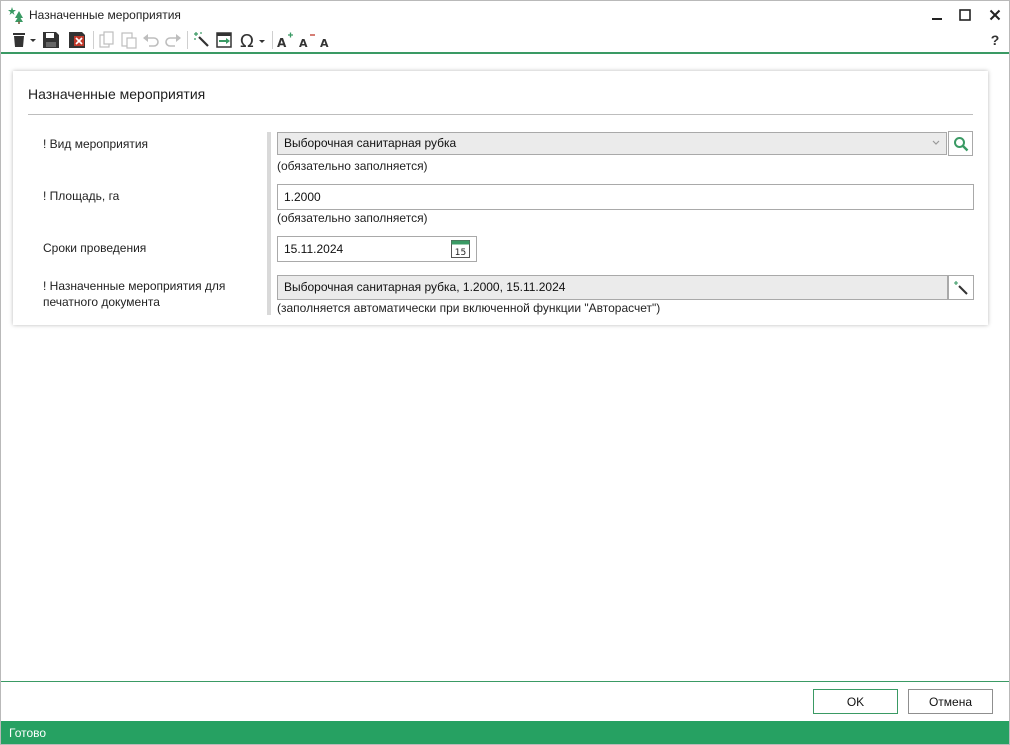 The image size is (1010, 745). I want to click on copy-icon, so click(106, 39).